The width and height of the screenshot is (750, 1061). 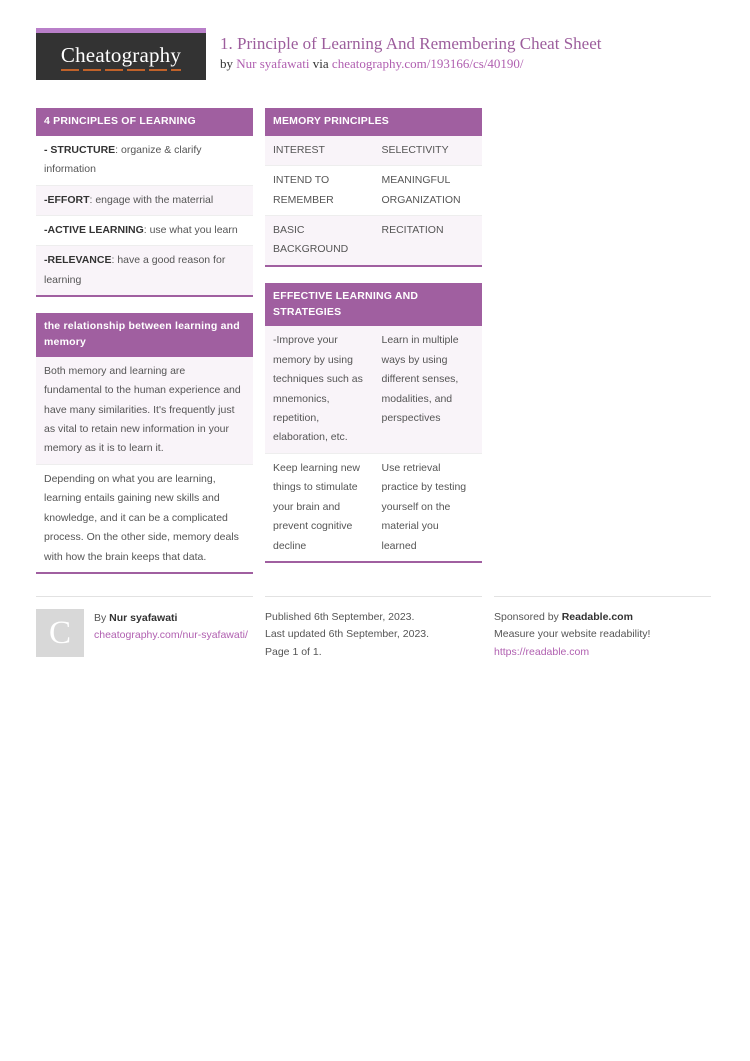 I want to click on table-row: INTEREST SELECTIVITY, so click(x=373, y=151).